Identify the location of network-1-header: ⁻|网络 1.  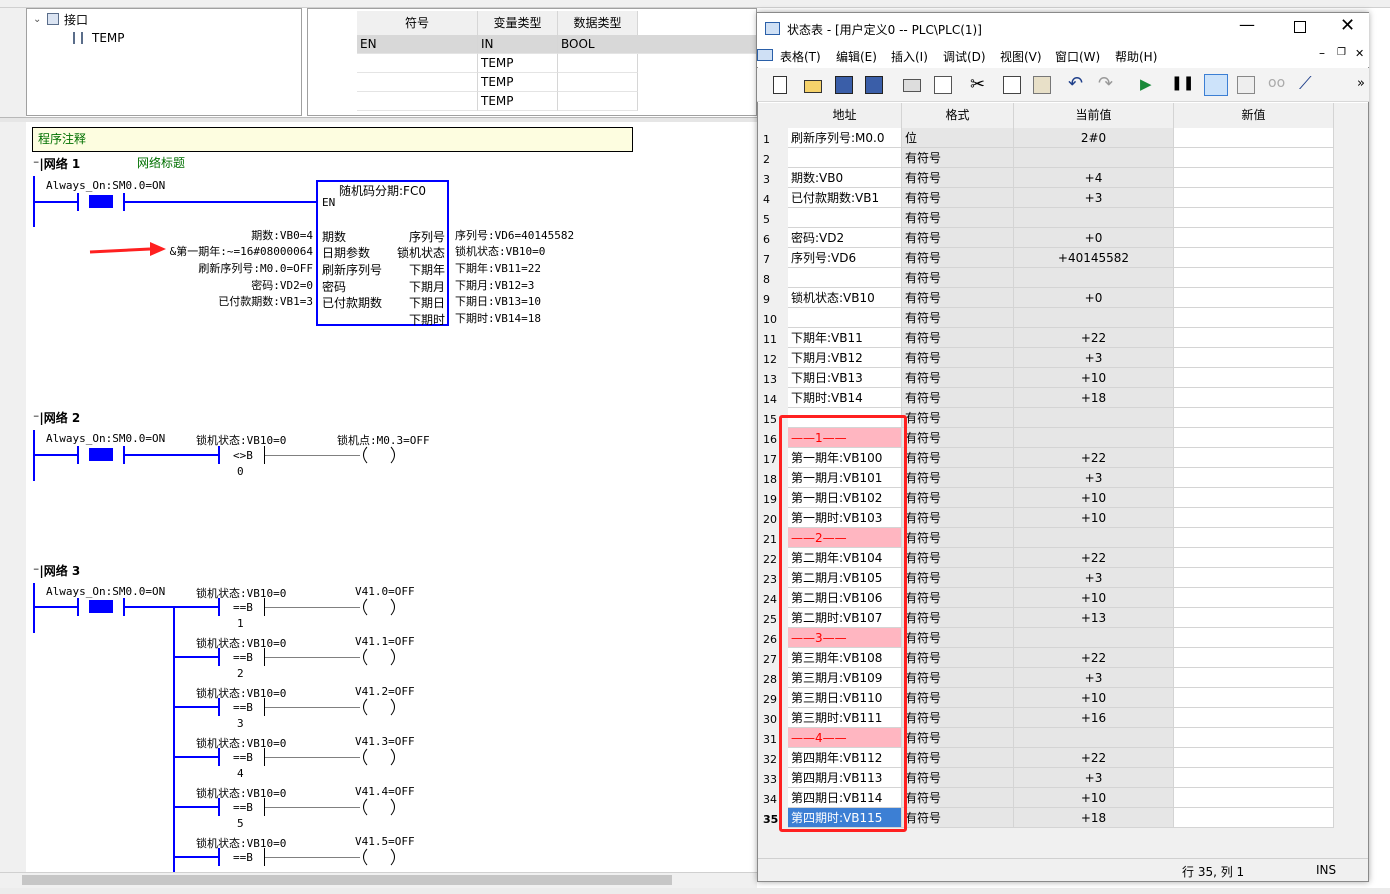
(56, 163).